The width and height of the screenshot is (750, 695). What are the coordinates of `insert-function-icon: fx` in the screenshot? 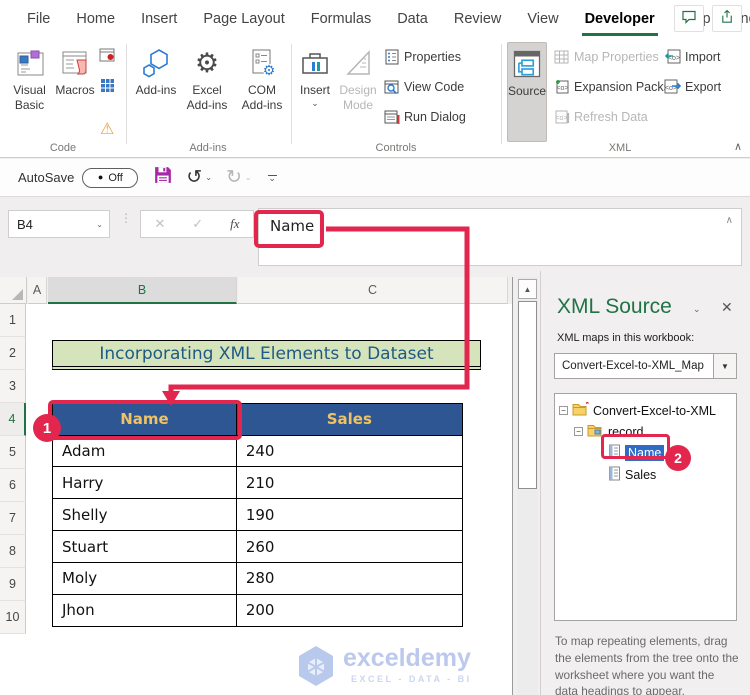 It's located at (234, 224).